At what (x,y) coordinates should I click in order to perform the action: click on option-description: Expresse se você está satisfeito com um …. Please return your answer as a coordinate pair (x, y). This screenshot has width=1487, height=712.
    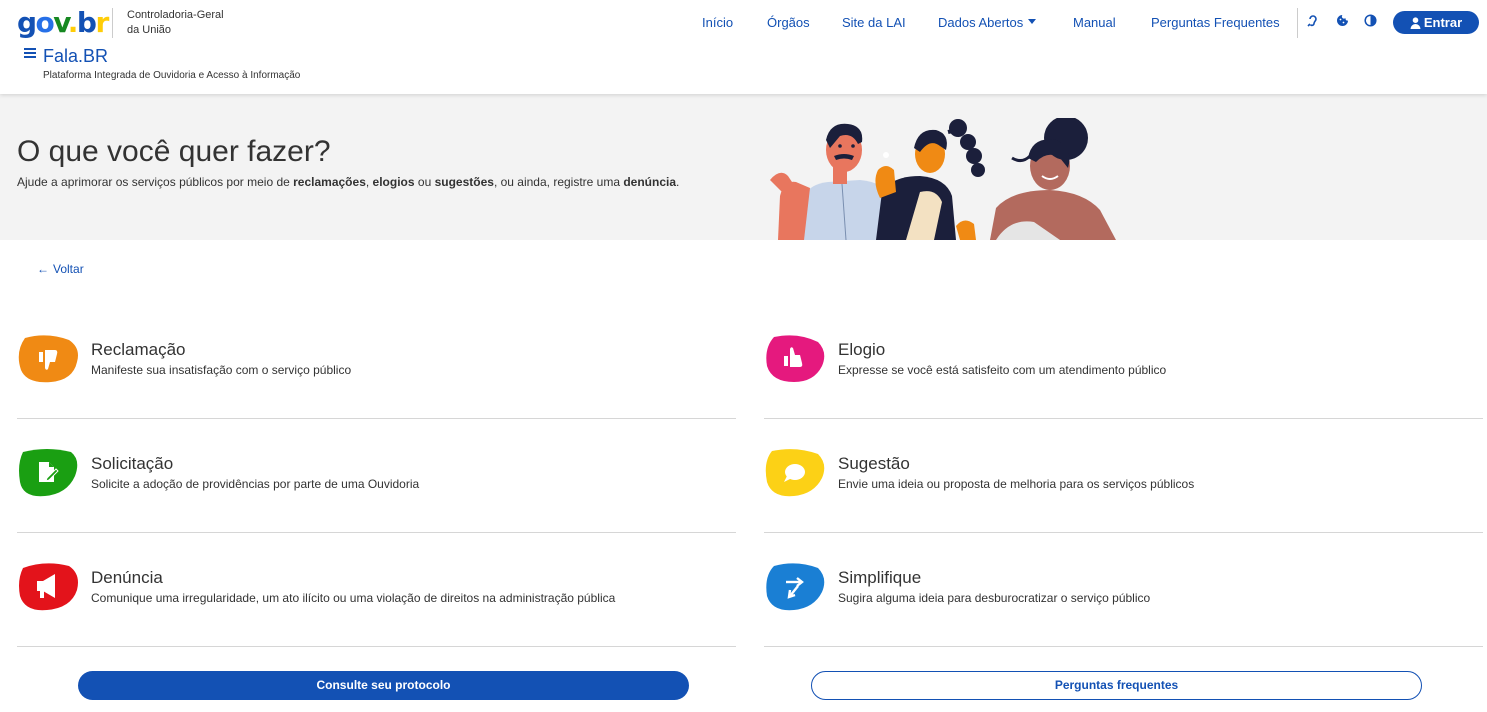
    Looking at the image, I should click on (1002, 370).